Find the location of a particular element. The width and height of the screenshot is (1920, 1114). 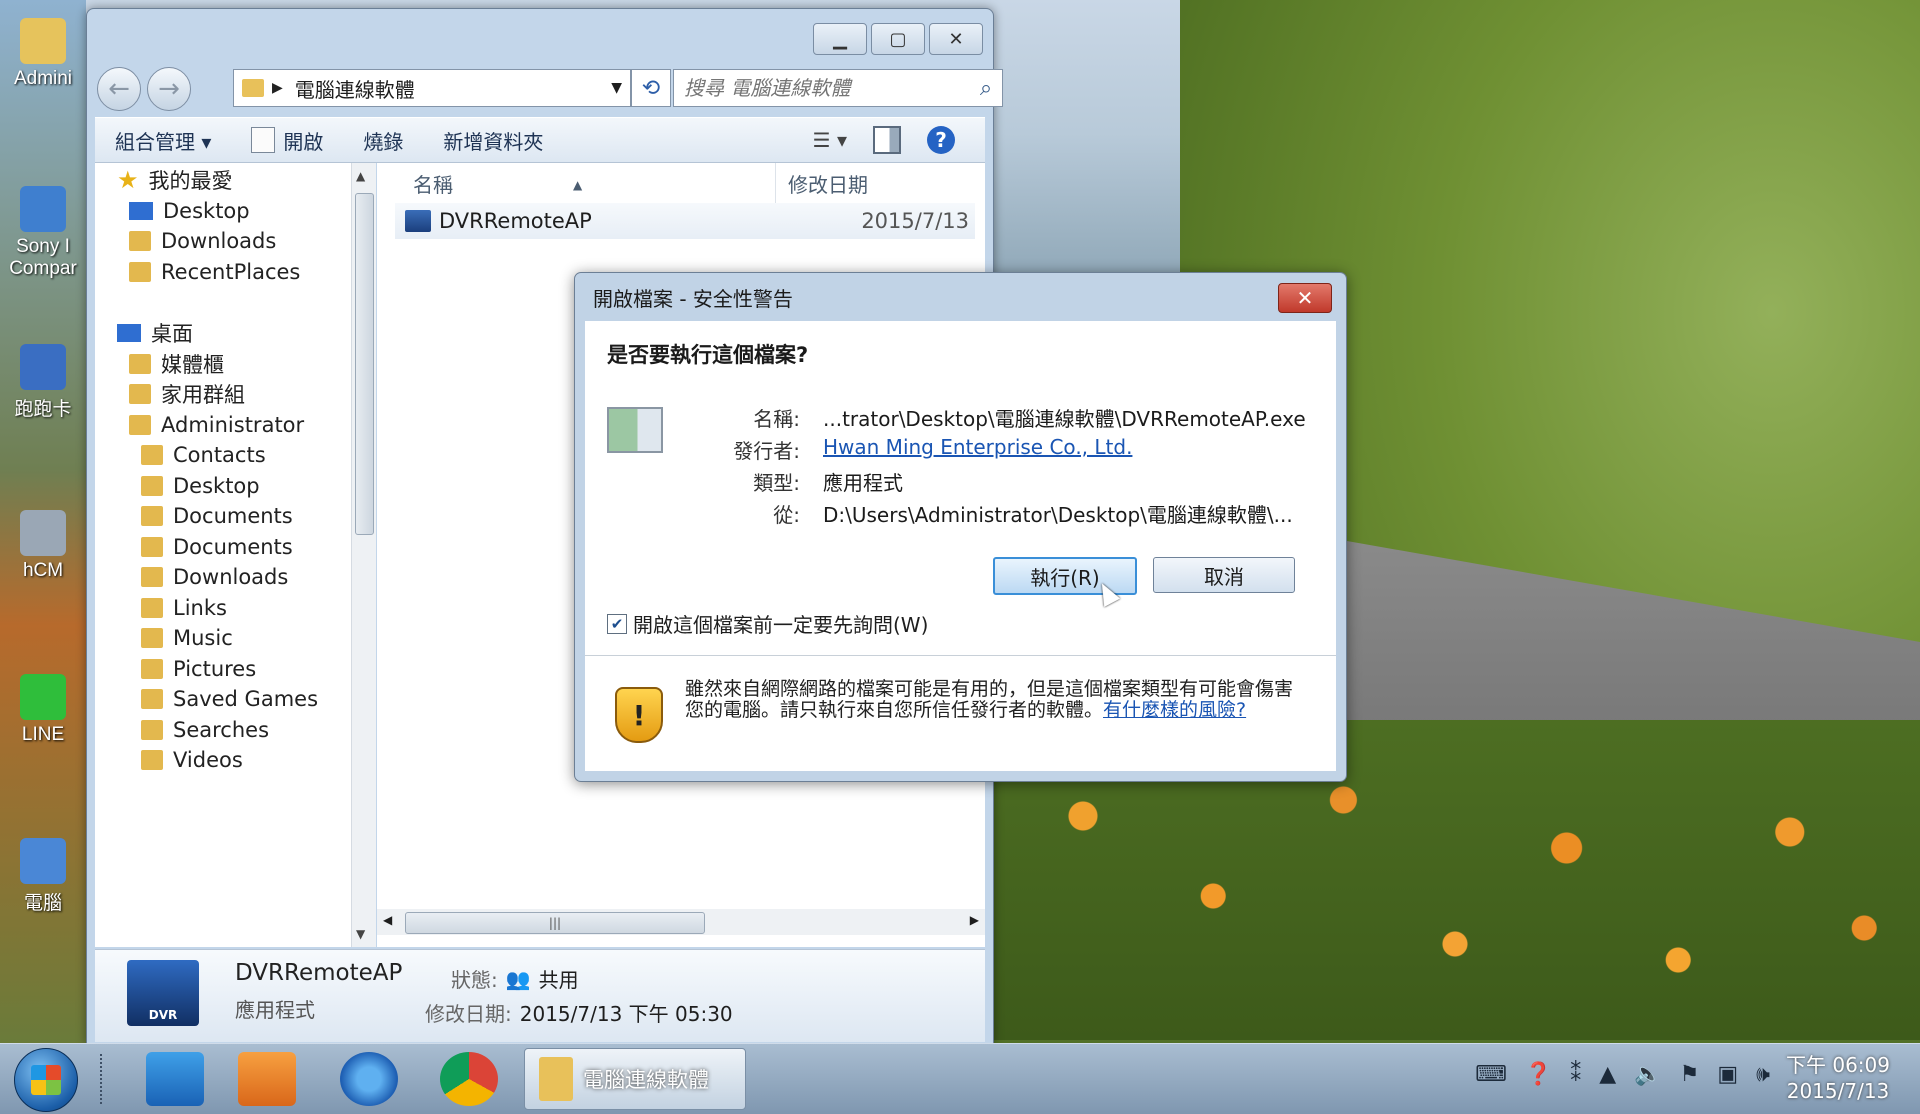

nav-item: Searches is located at coordinates (205, 730).